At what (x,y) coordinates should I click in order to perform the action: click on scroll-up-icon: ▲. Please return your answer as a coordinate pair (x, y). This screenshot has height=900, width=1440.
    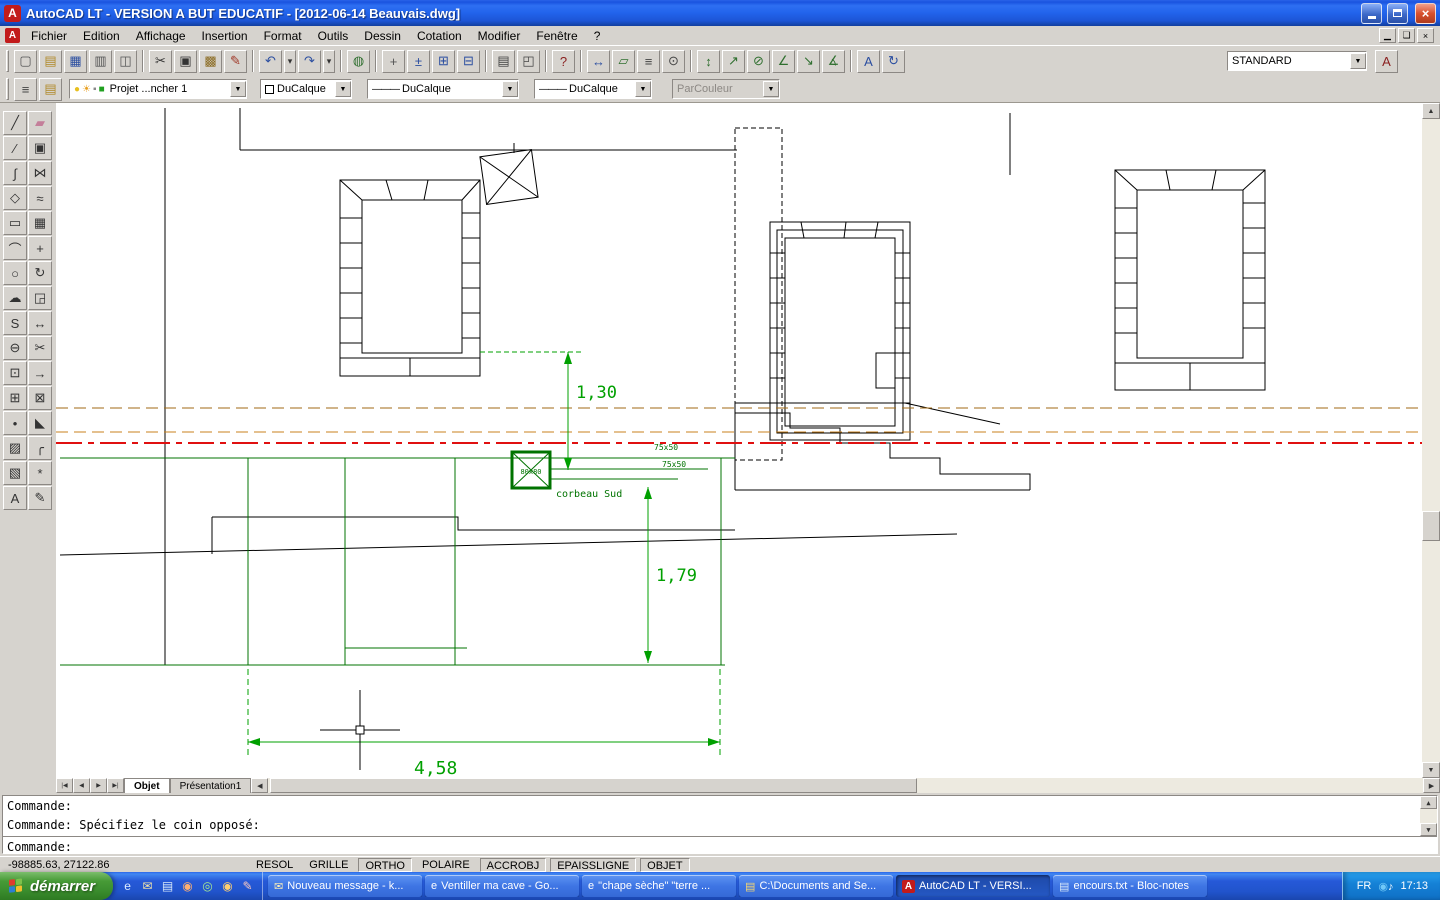
    Looking at the image, I should click on (1431, 111).